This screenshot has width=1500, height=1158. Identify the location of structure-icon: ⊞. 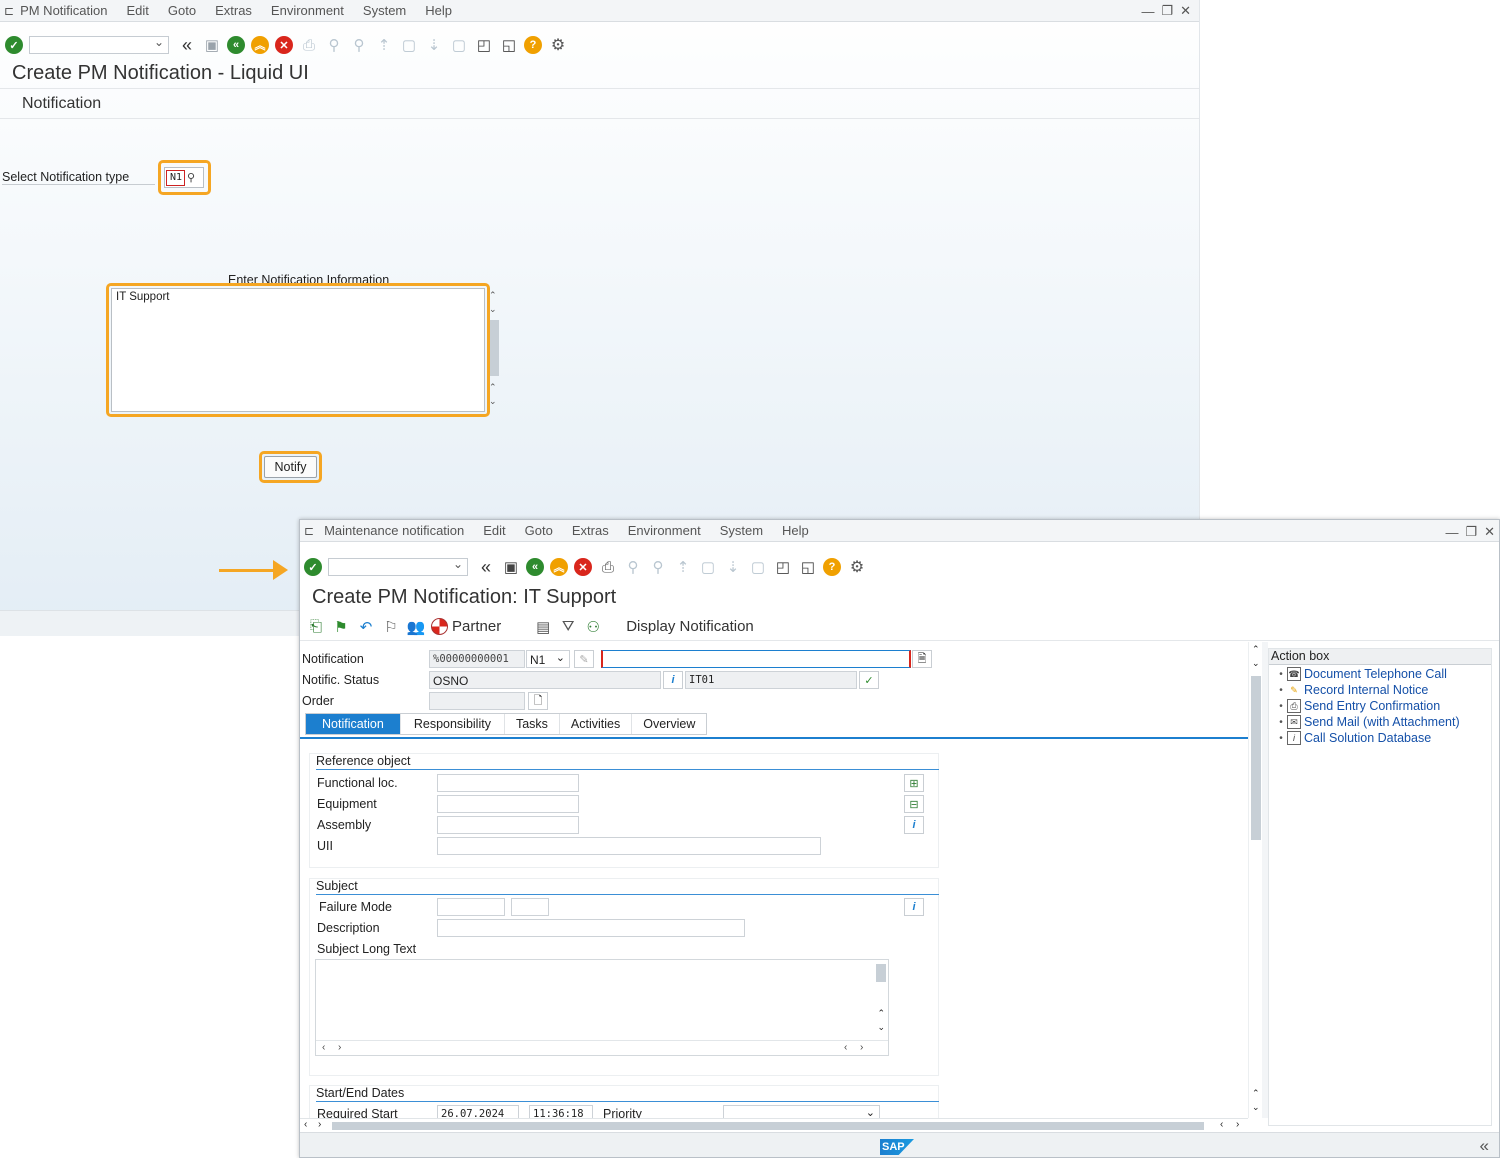
(914, 783).